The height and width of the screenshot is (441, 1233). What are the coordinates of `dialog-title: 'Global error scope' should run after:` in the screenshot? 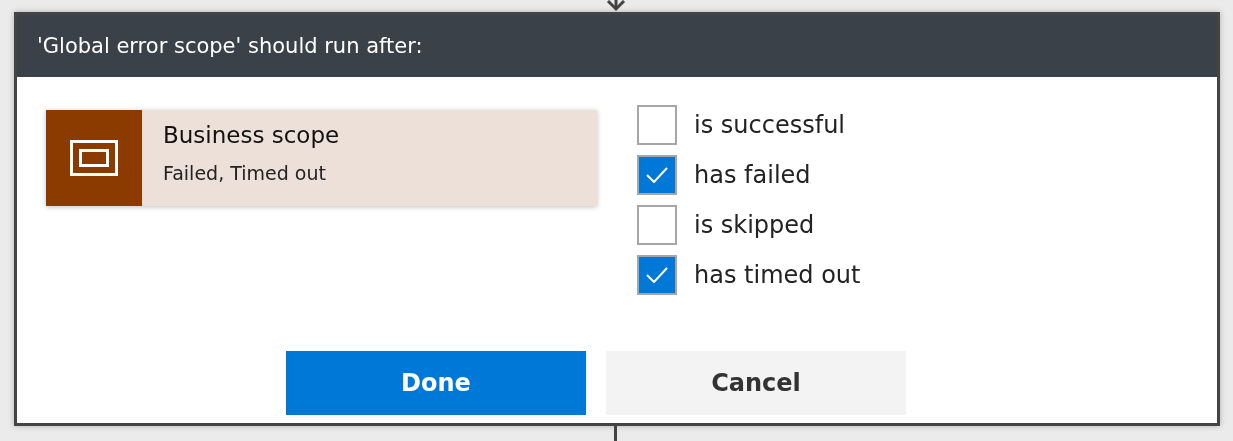 It's located at (230, 46).